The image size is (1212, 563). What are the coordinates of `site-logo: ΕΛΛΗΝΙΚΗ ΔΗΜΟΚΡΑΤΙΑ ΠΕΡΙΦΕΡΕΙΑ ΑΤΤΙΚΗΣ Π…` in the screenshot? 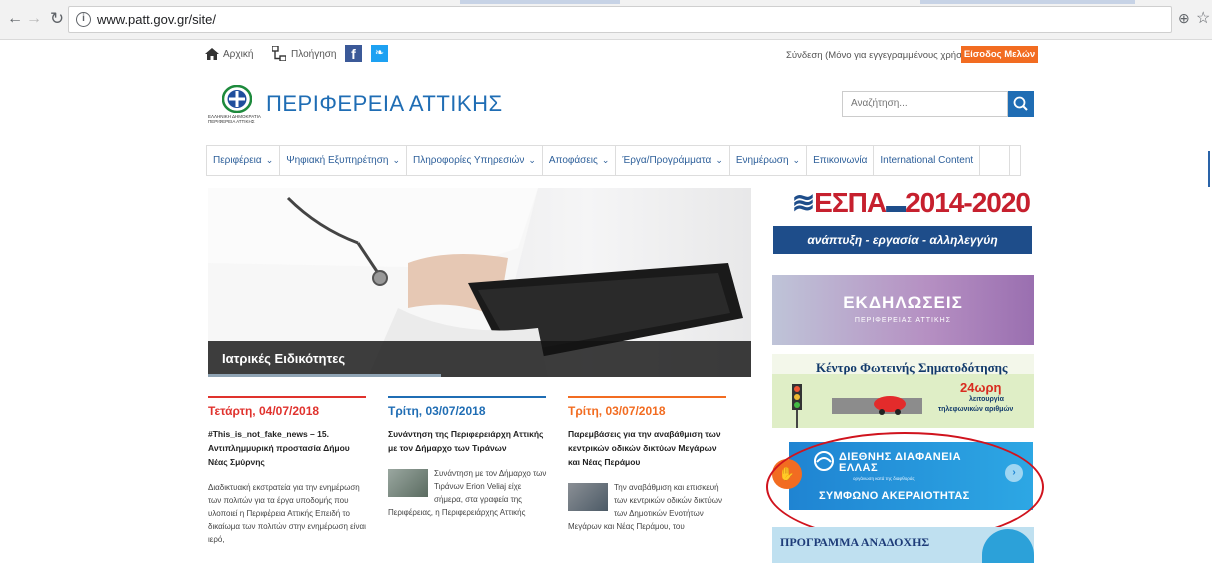 It's located at (388, 108).